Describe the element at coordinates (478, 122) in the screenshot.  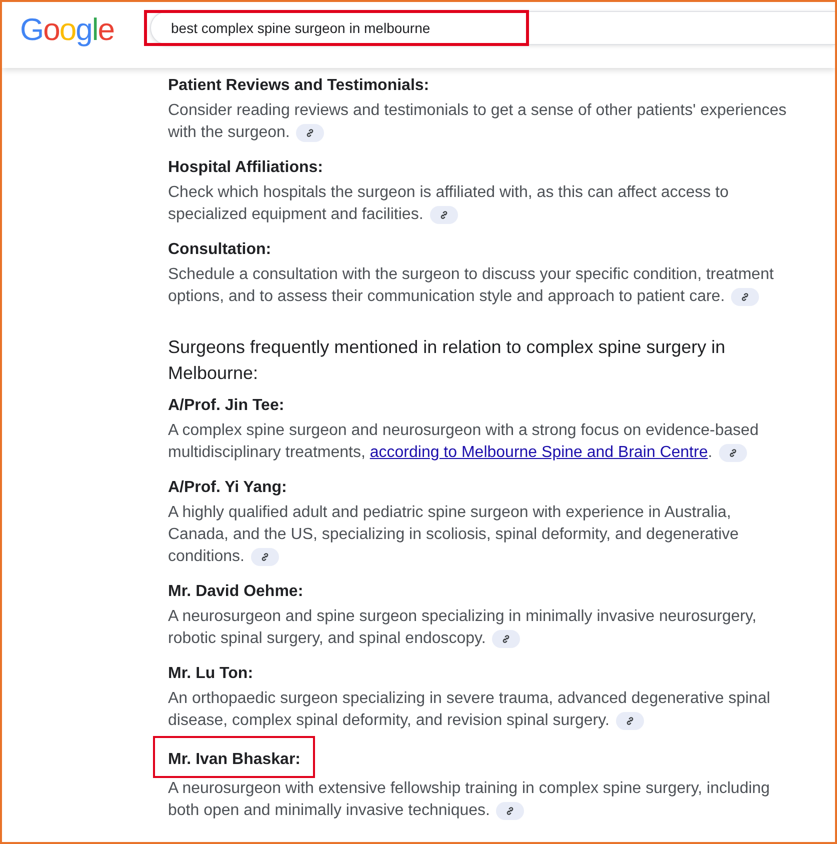
I see `description: Consider reading reviews and testimonials to get a sense of other patients' experiences with the surgeon.` at that location.